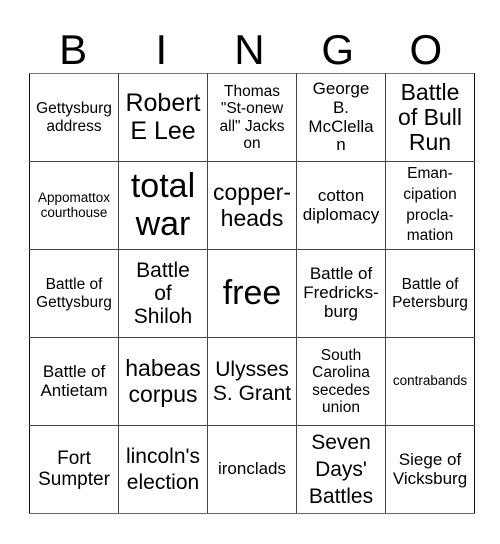 This screenshot has height=544, width=500. I want to click on cell-text: Seven Days' Battles, so click(341, 469).